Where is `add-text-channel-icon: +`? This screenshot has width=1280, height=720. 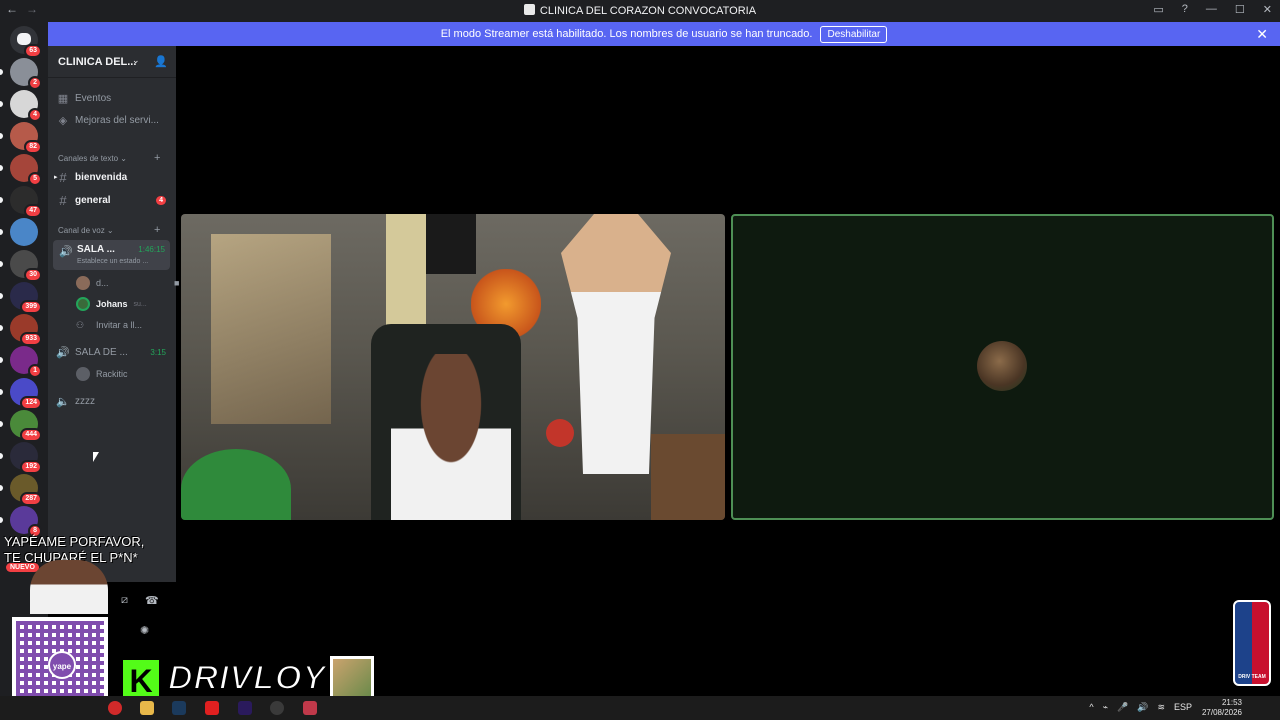
add-text-channel-icon: + is located at coordinates (157, 158).